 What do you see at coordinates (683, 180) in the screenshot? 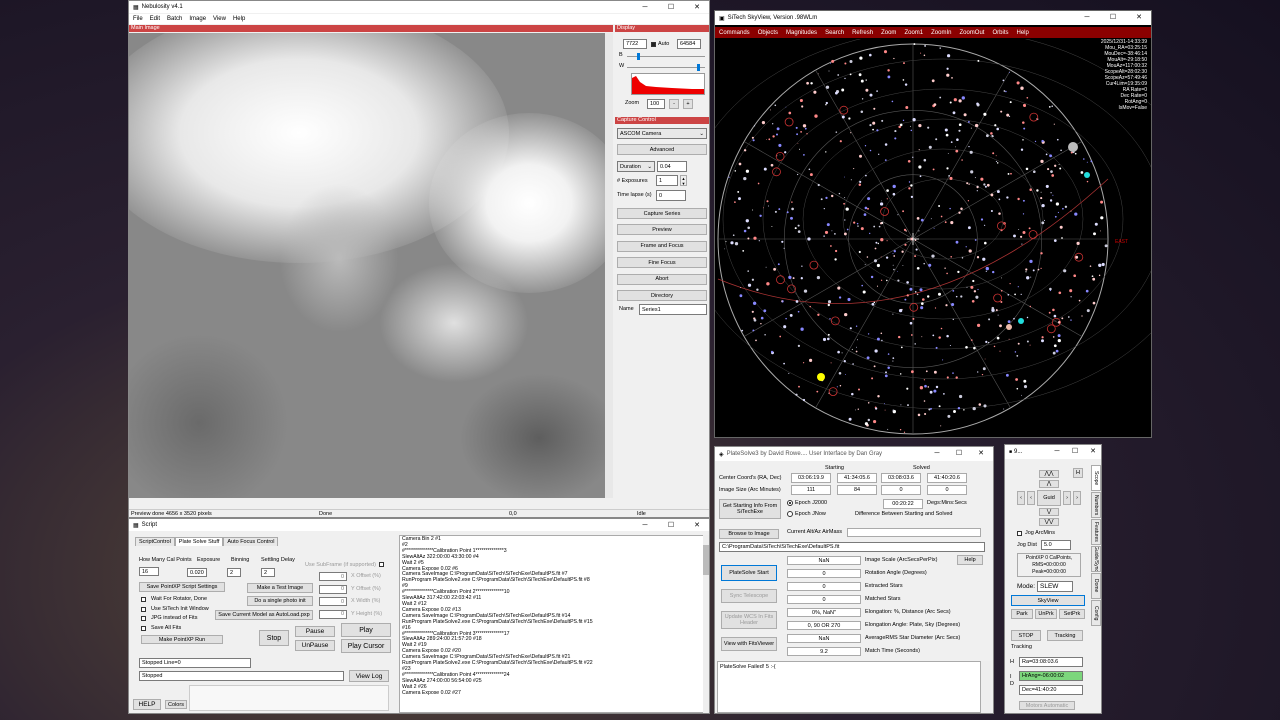
I see `exposures-spinner: ▲ ▼` at bounding box center [683, 180].